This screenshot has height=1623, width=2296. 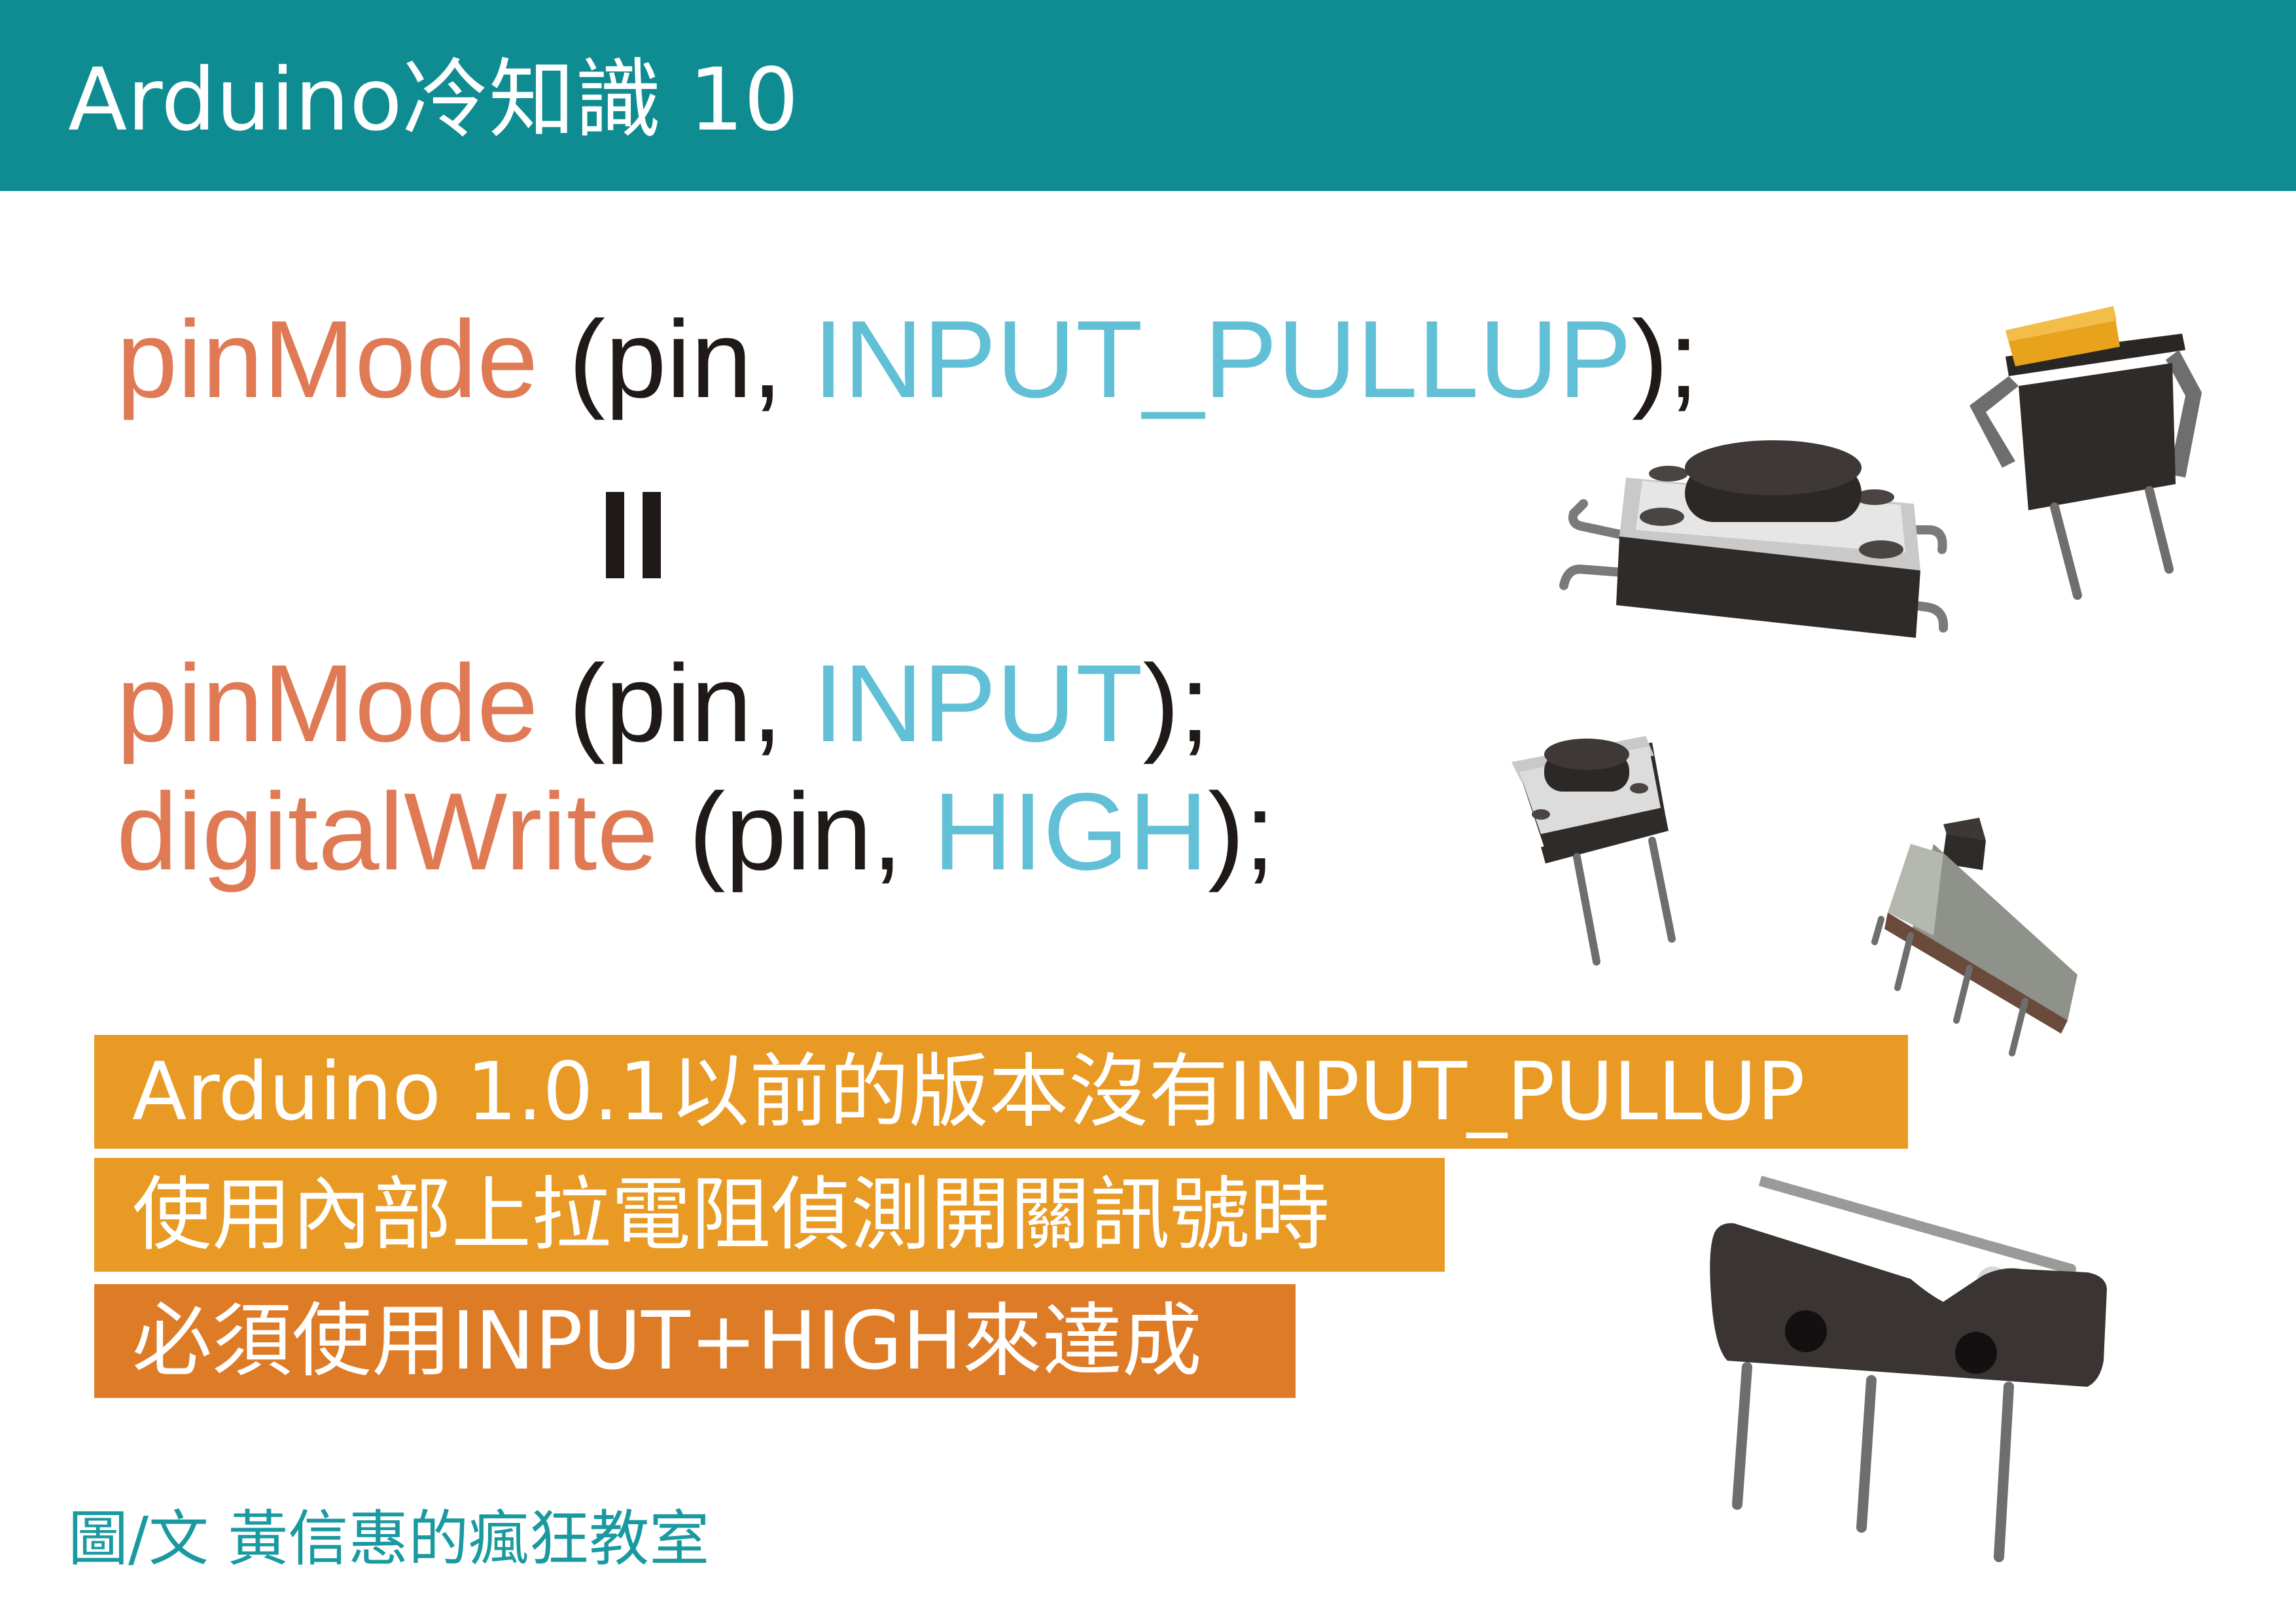 What do you see at coordinates (978, 704) in the screenshot?
I see `code-constant: INPUT` at bounding box center [978, 704].